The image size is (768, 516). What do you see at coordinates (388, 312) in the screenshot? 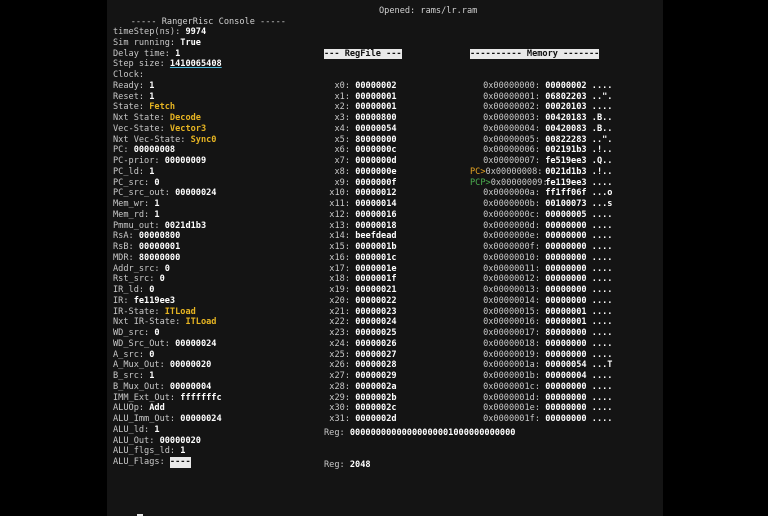
I see `register-row: x21: 00000023` at bounding box center [388, 312].